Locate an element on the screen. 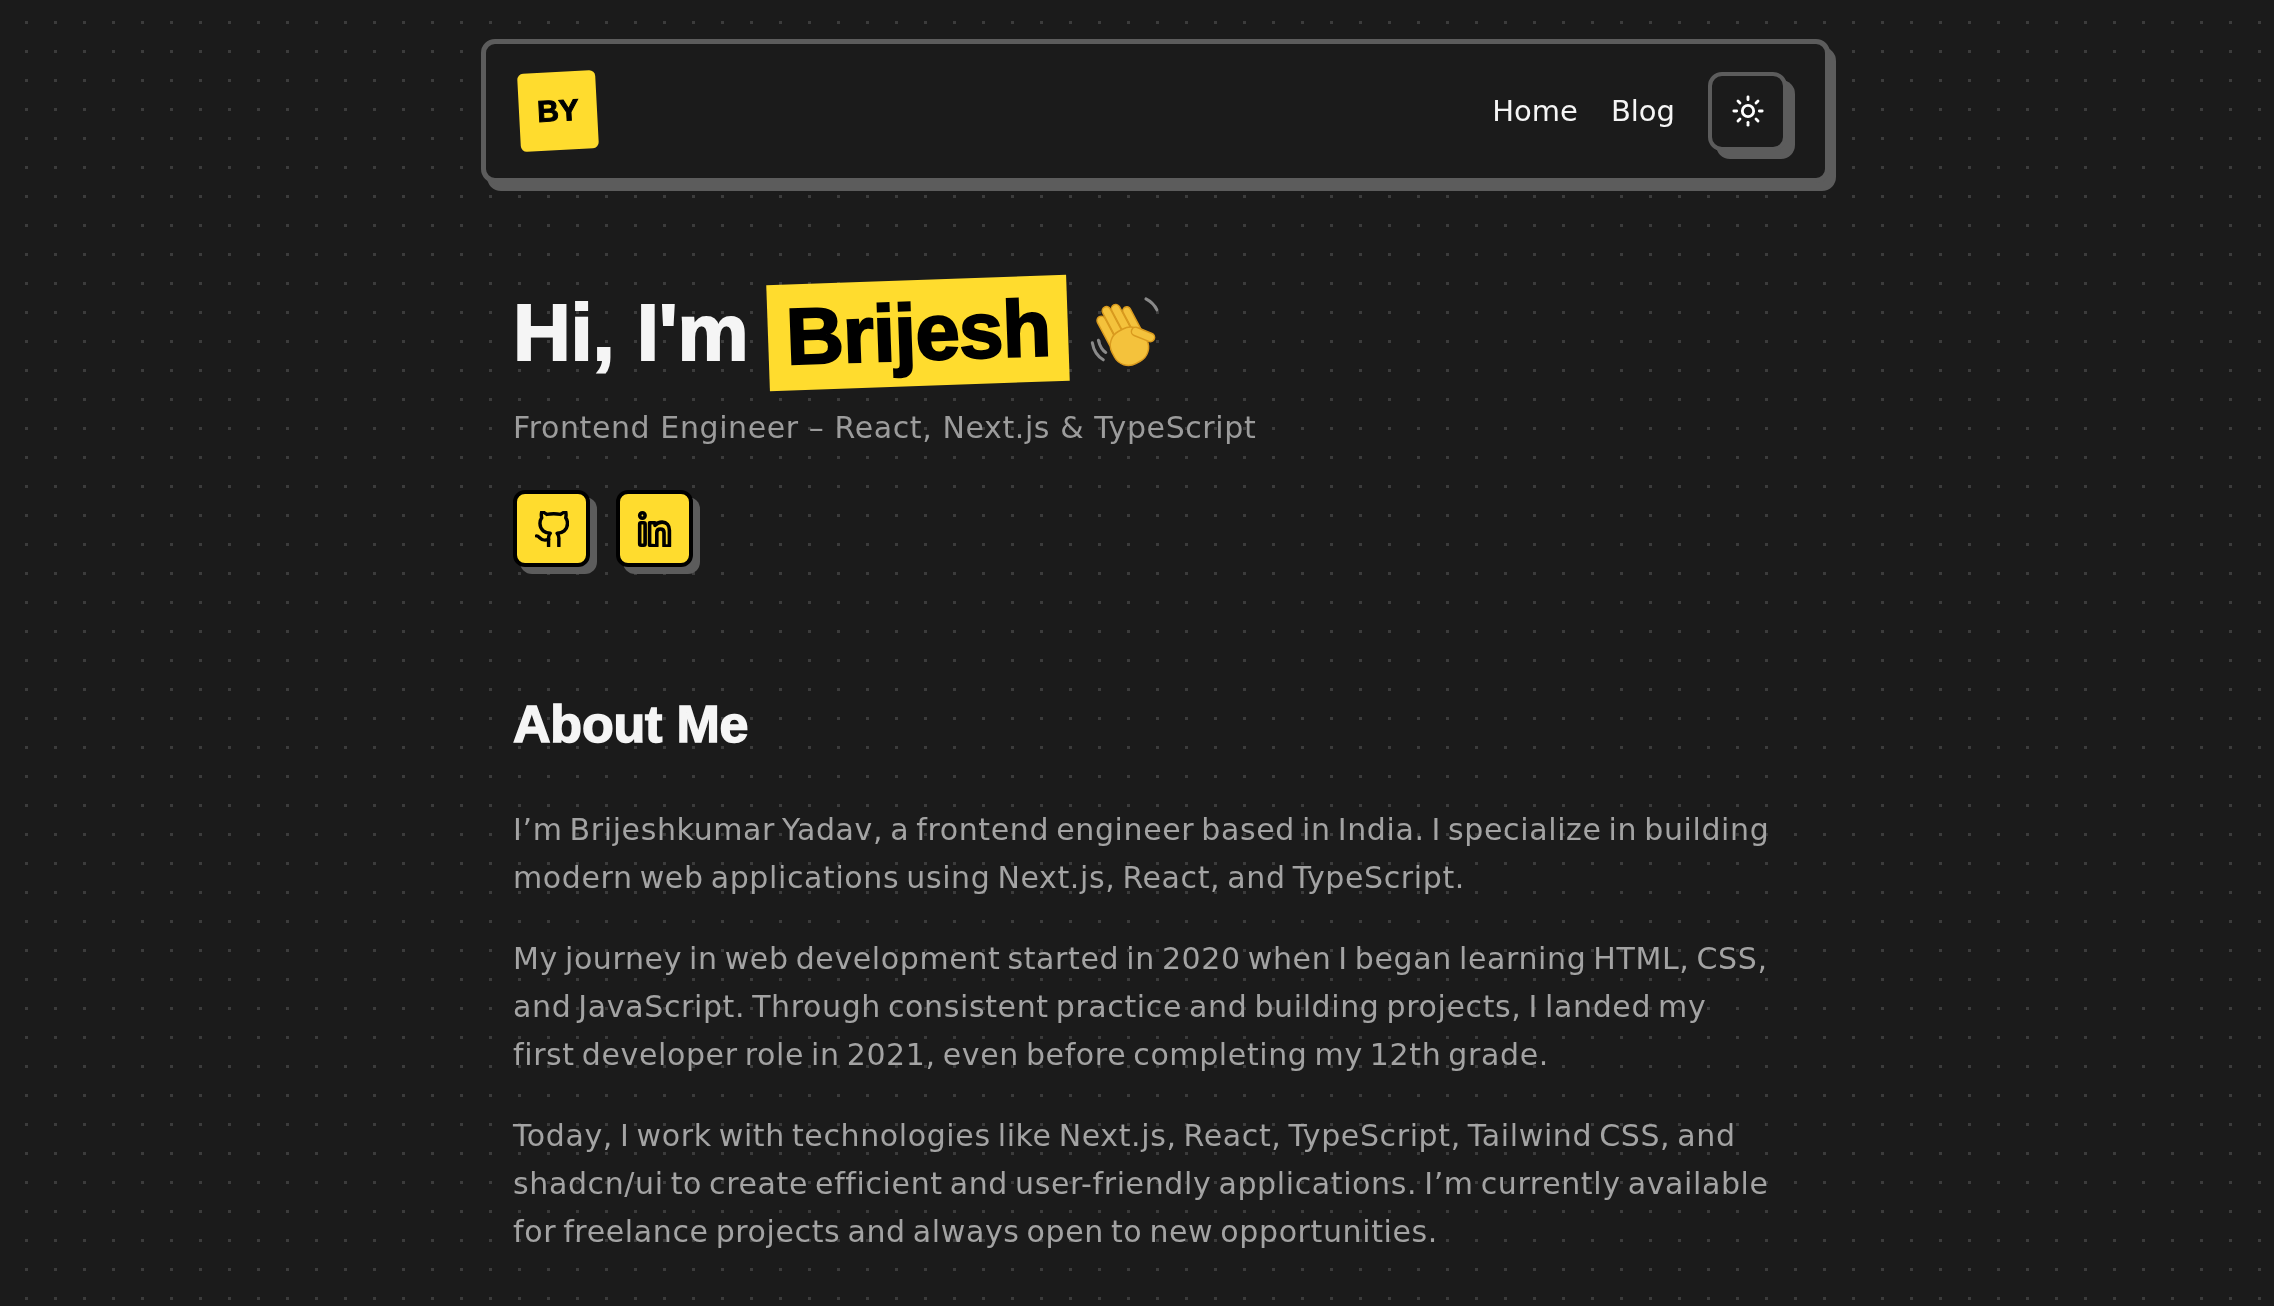  subtitle: Frontend Engineer – React, Next.js & TypeScript is located at coordinates (885, 428).